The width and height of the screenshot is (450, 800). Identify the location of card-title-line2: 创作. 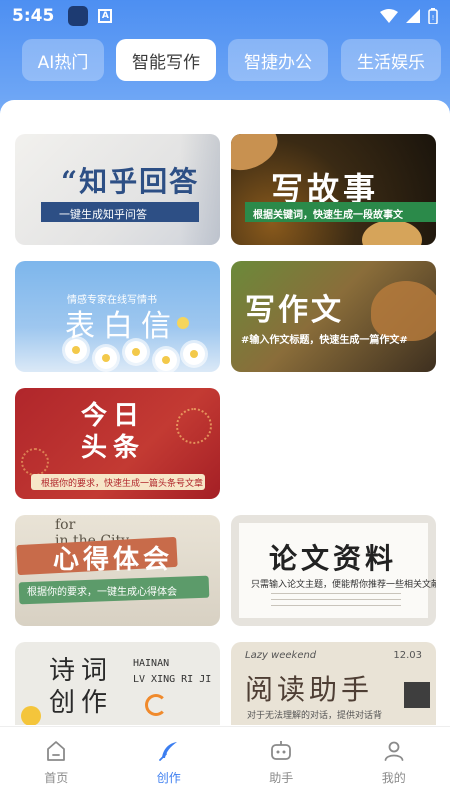
(81, 703).